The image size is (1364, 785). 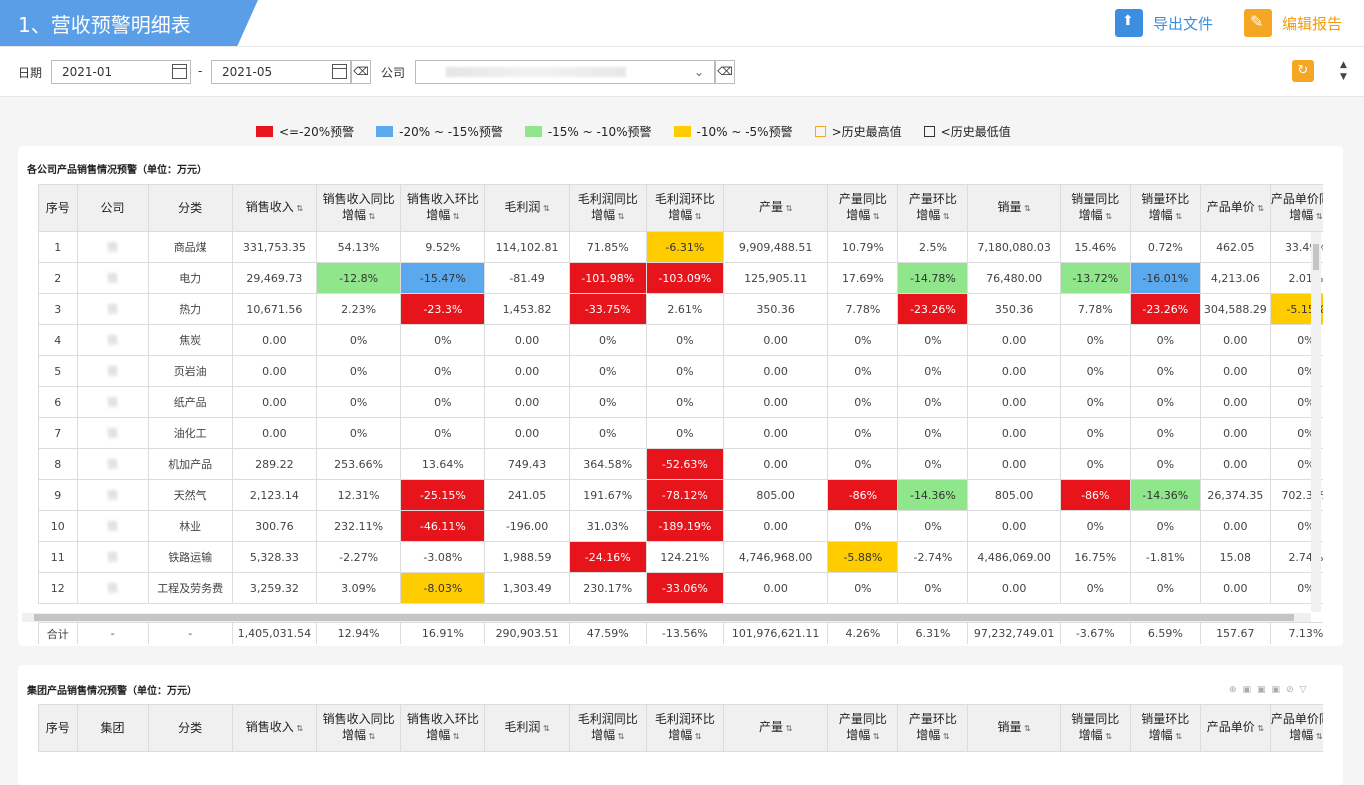 I want to click on legend-item: -20% ~ -15%预警, so click(x=439, y=131).